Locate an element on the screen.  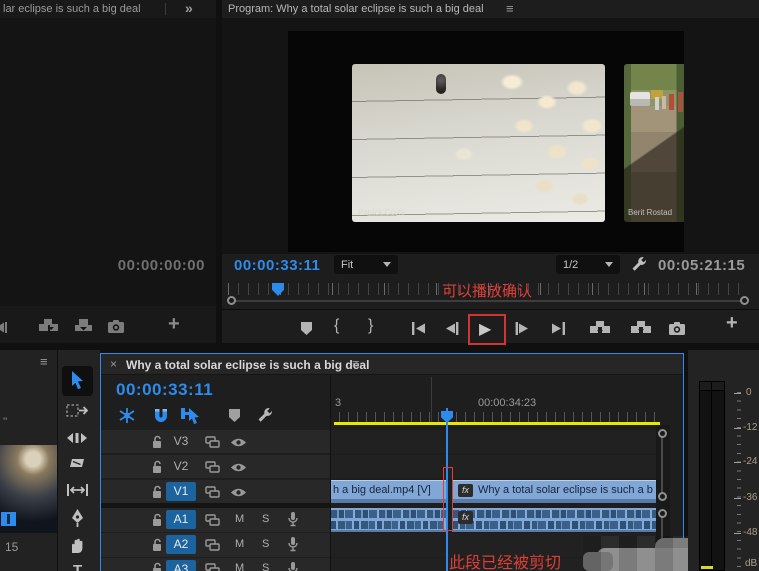
clip-label: Why a total solar eclipse is such a b is located at coordinates (565, 490).